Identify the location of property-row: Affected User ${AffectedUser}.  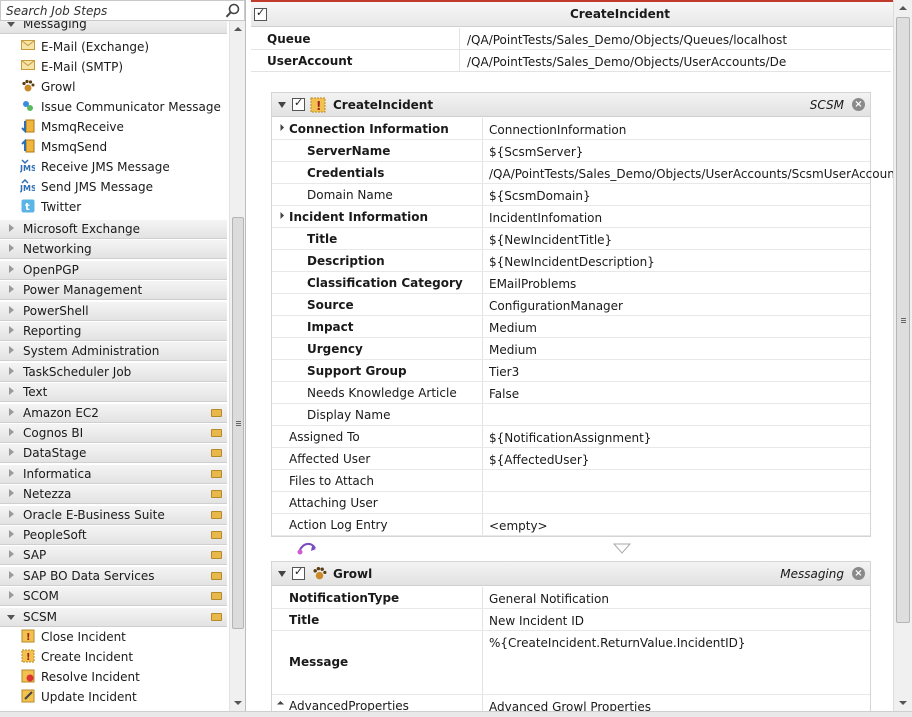
(571, 459).